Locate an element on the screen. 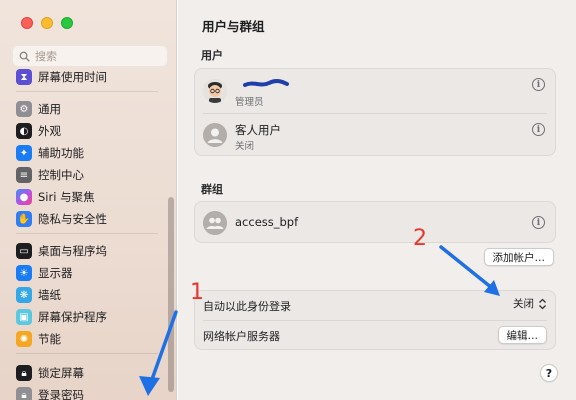 The width and height of the screenshot is (576, 400). sidebar-item-label: 墙纸 is located at coordinates (49, 295).